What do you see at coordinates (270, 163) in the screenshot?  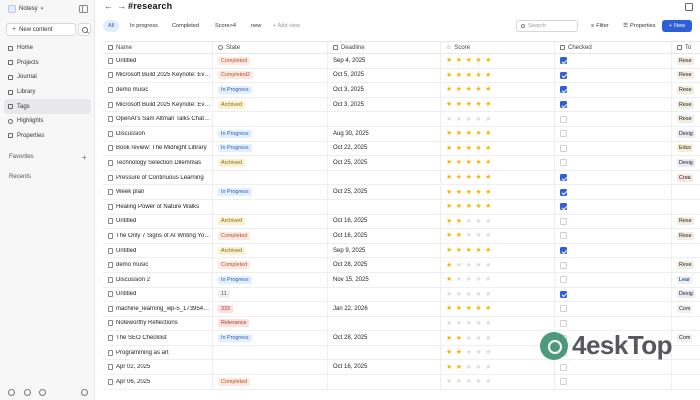 I see `state-cell: Archived` at bounding box center [270, 163].